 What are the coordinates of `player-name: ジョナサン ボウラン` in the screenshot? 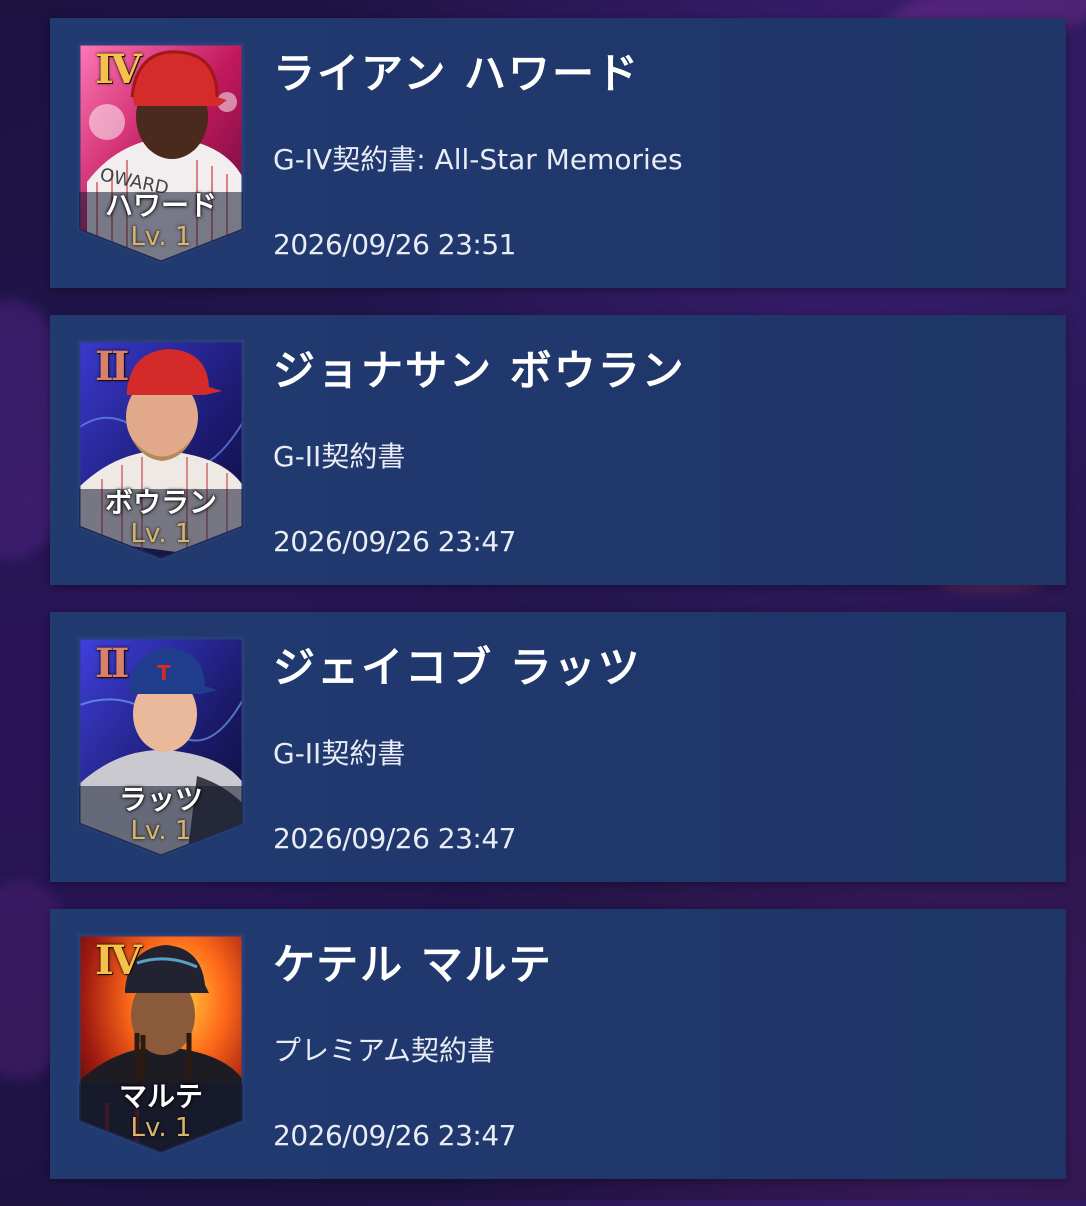 It's located at (479, 370).